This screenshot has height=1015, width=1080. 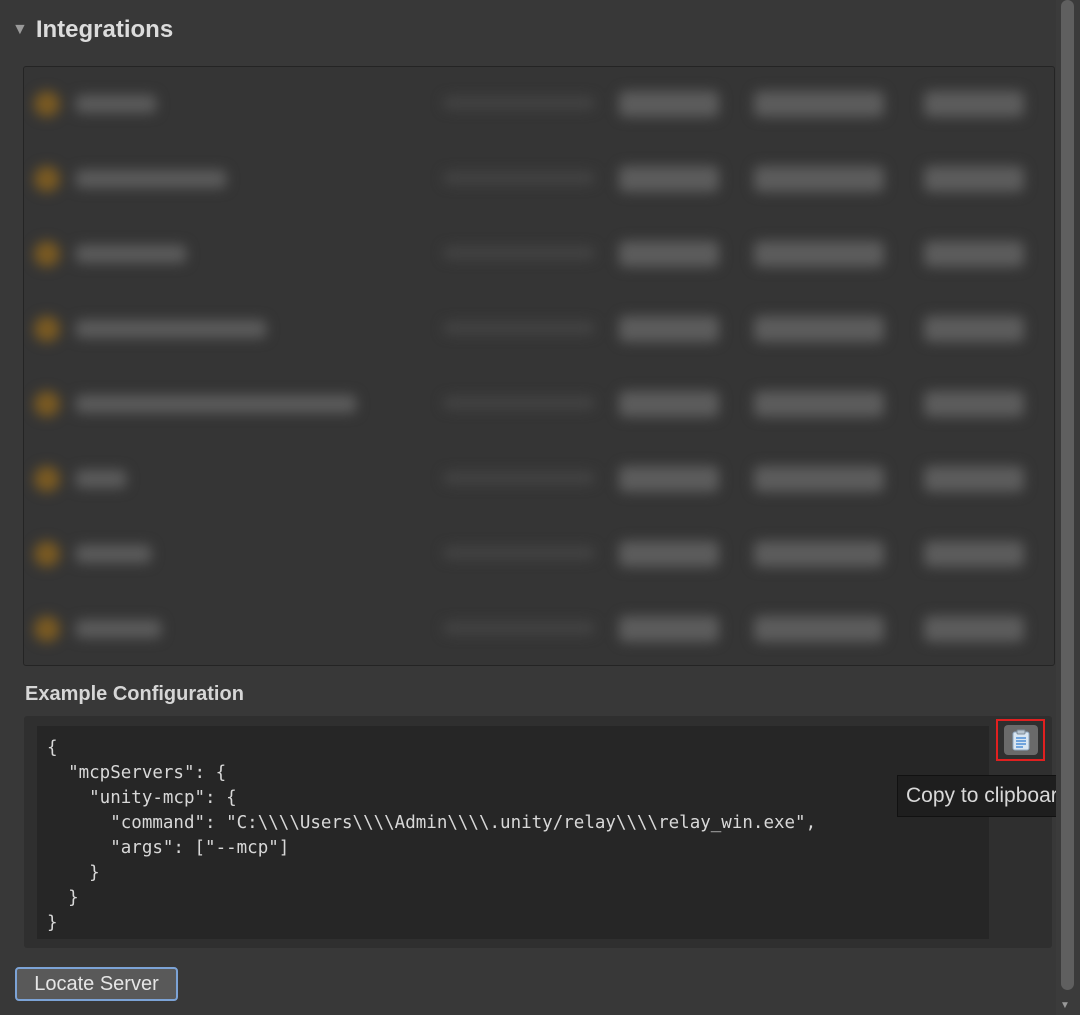 What do you see at coordinates (988, 796) in the screenshot?
I see `copy-tooltip: Copy to clipboard` at bounding box center [988, 796].